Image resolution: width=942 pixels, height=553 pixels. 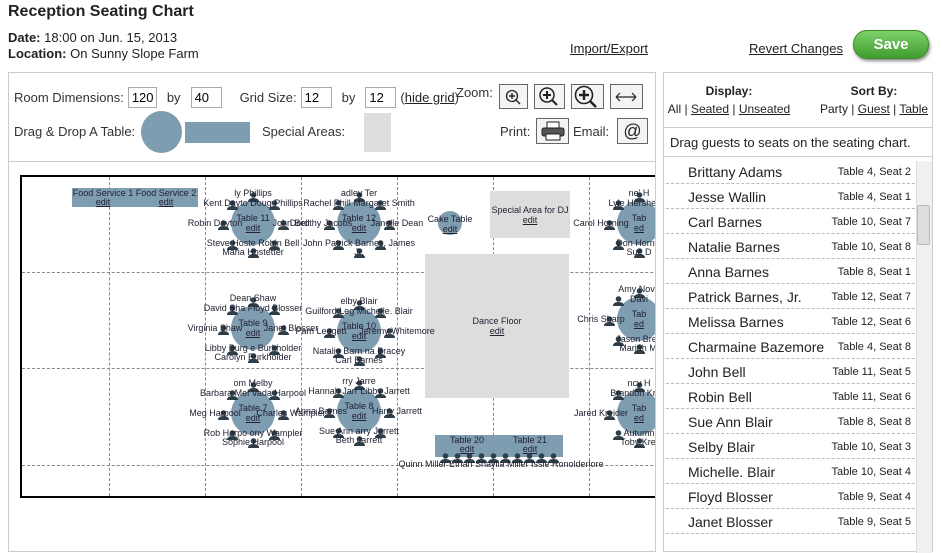 What do you see at coordinates (381, 97) in the screenshot?
I see `grid-height-input` at bounding box center [381, 97].